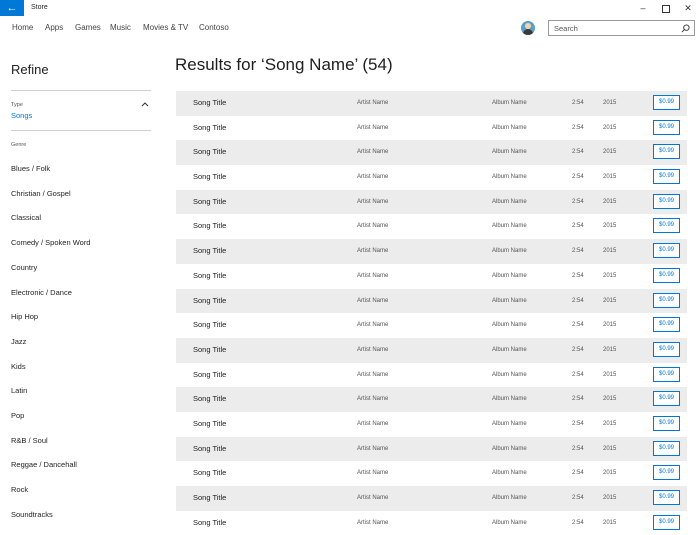 Image resolution: width=700 pixels, height=535 pixels. I want to click on nav-games: Games, so click(88, 28).